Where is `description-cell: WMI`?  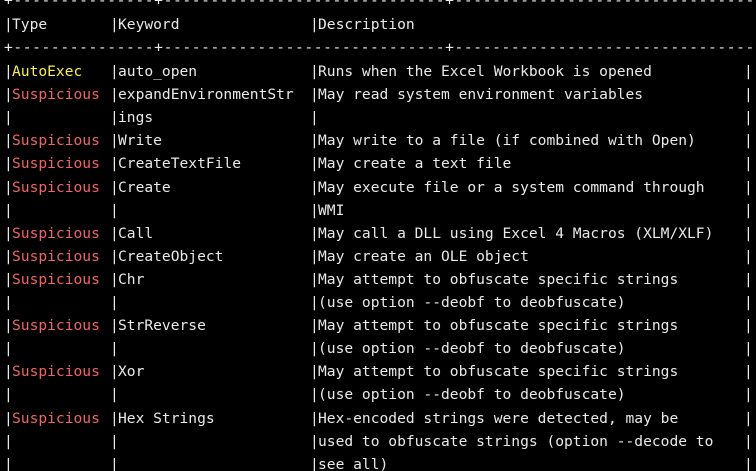 description-cell: WMI is located at coordinates (331, 210).